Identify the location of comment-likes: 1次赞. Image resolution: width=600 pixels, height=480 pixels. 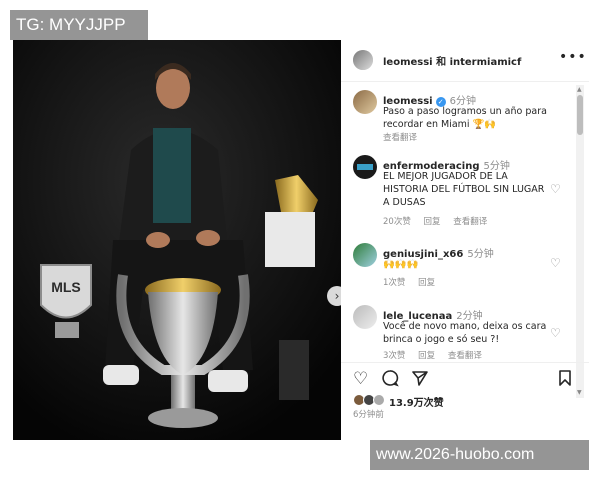
(394, 283).